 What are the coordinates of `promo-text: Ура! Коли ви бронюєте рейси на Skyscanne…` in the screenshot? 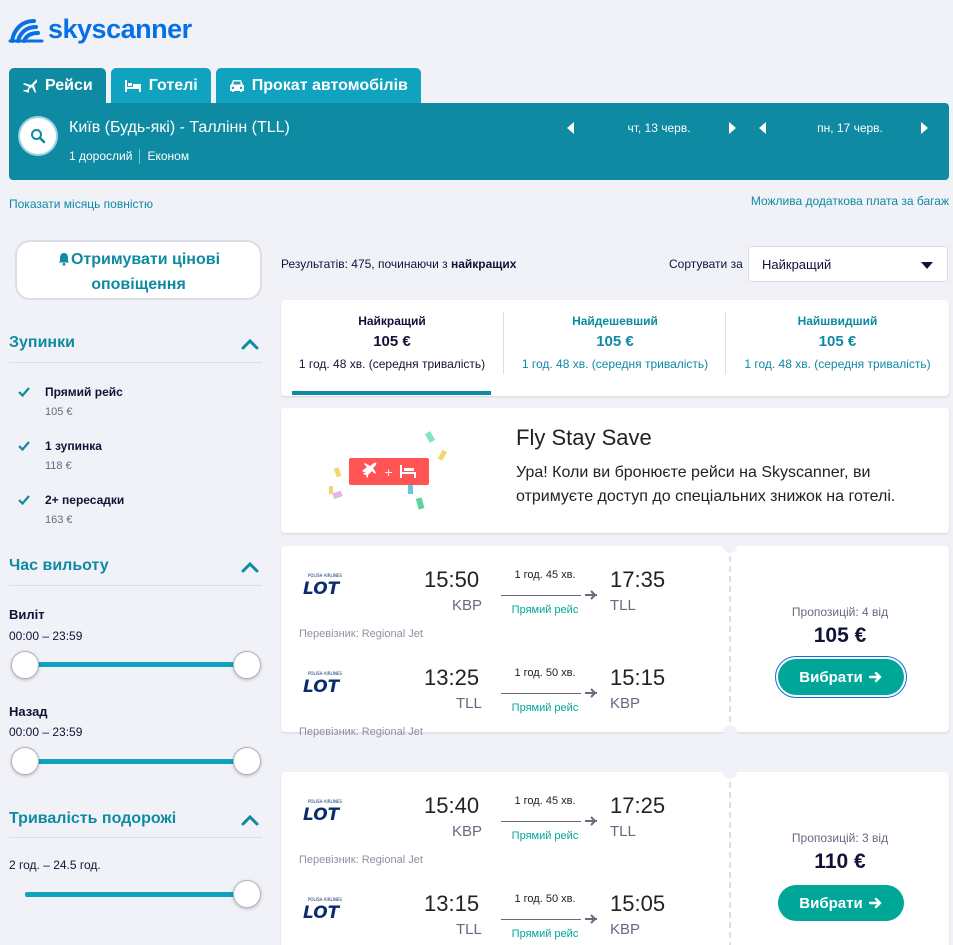 It's located at (706, 484).